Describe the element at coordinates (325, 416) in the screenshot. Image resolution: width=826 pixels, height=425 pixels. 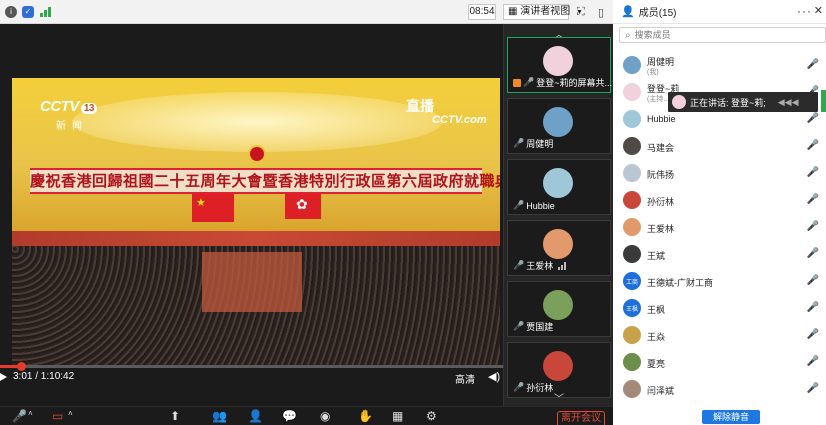
I see `record-icon: ◉` at that location.